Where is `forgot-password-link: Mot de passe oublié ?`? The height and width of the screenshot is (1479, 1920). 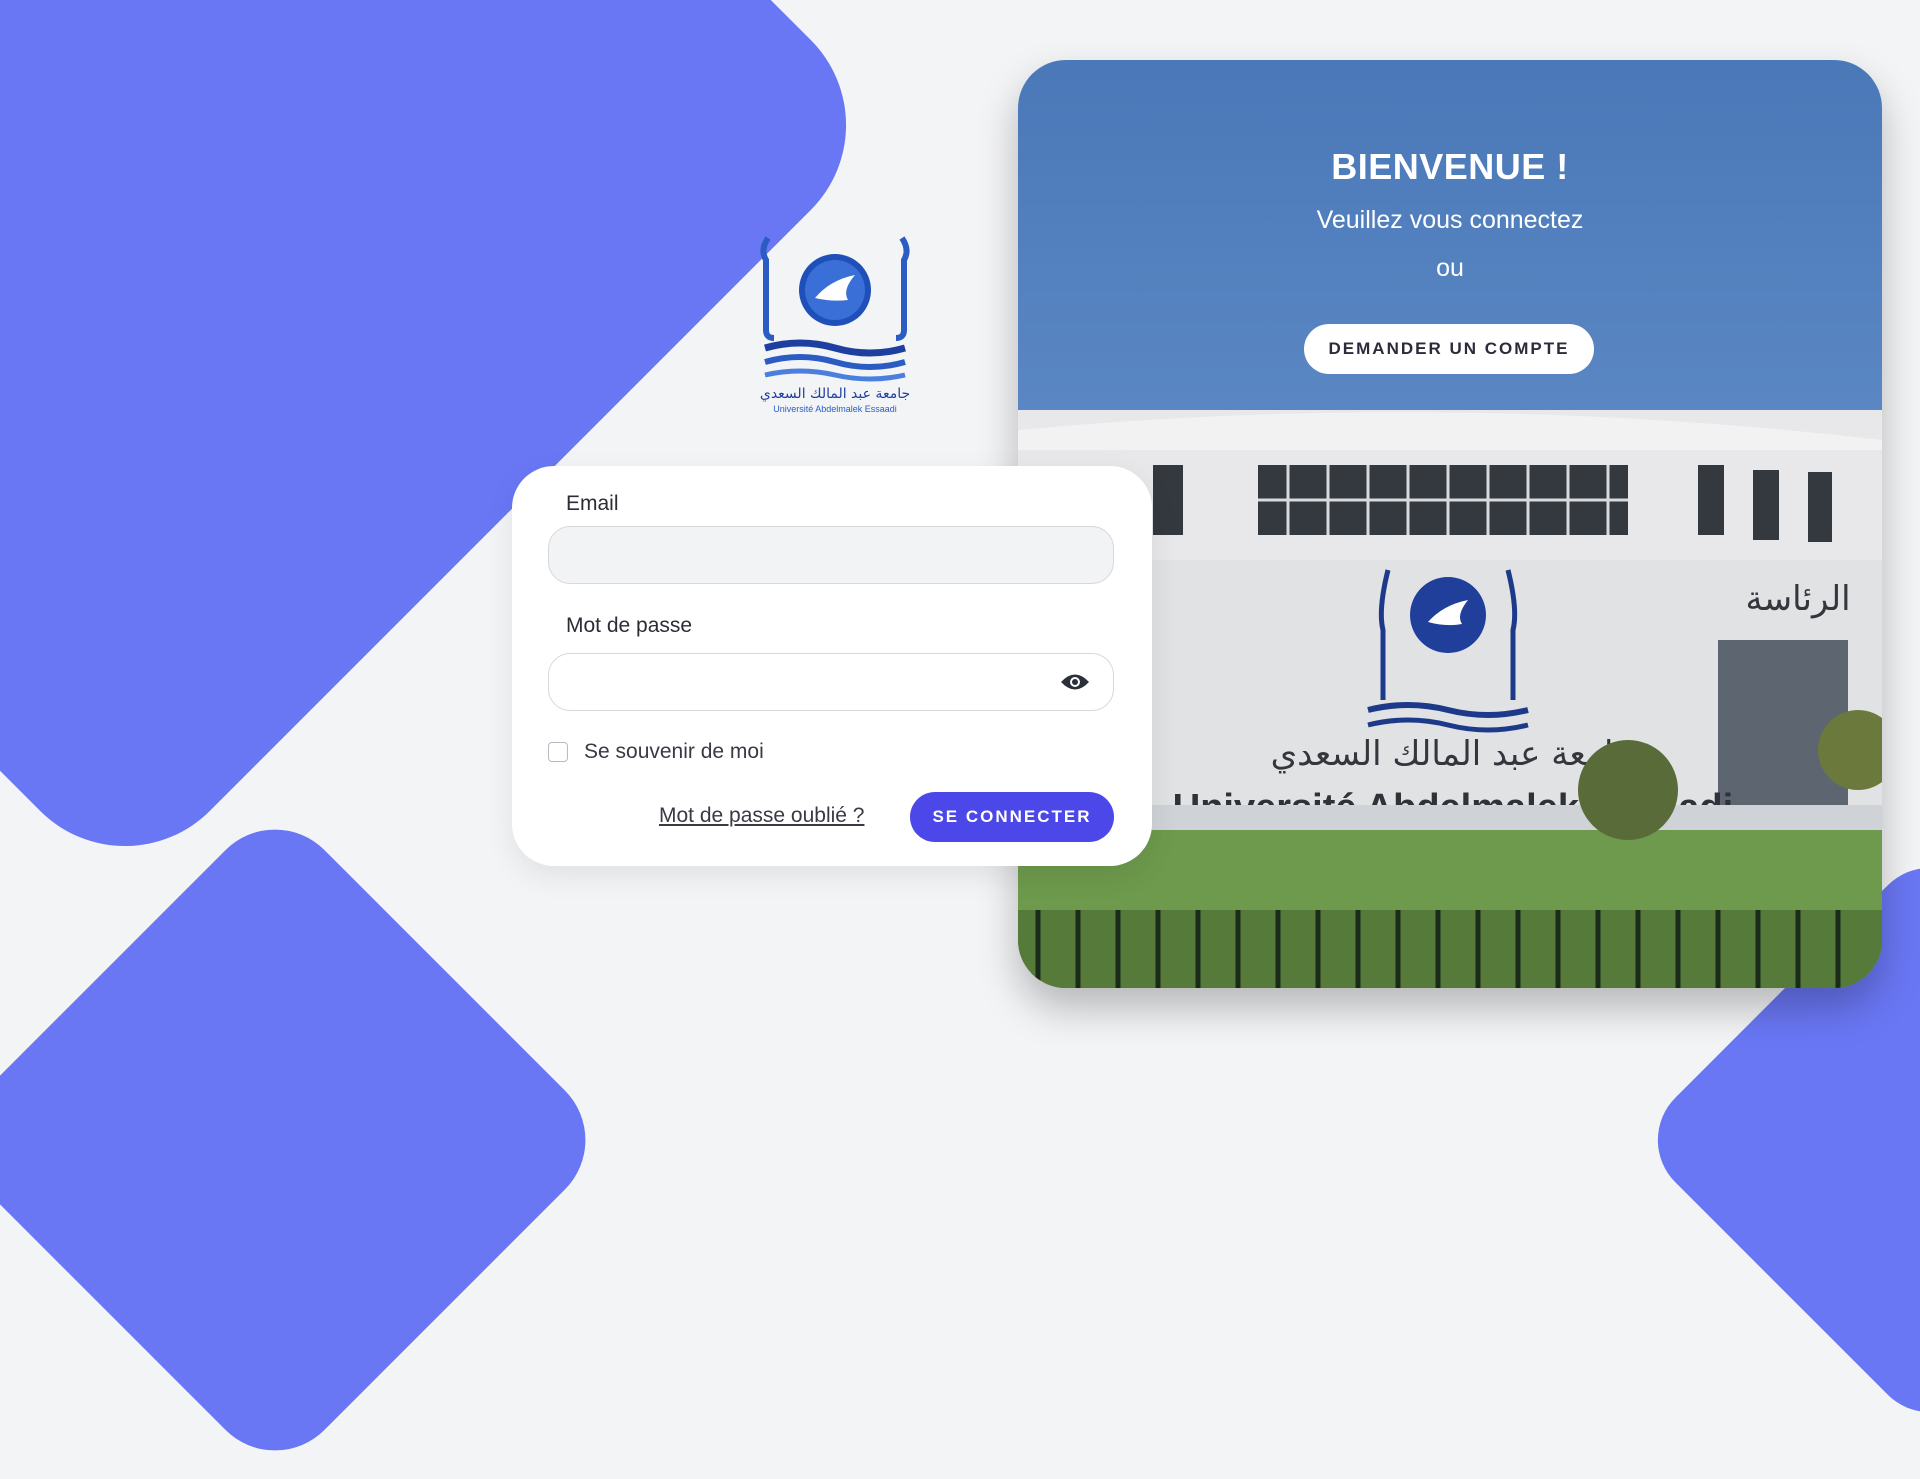
forgot-password-link: Mot de passe oublié ? is located at coordinates (761, 816).